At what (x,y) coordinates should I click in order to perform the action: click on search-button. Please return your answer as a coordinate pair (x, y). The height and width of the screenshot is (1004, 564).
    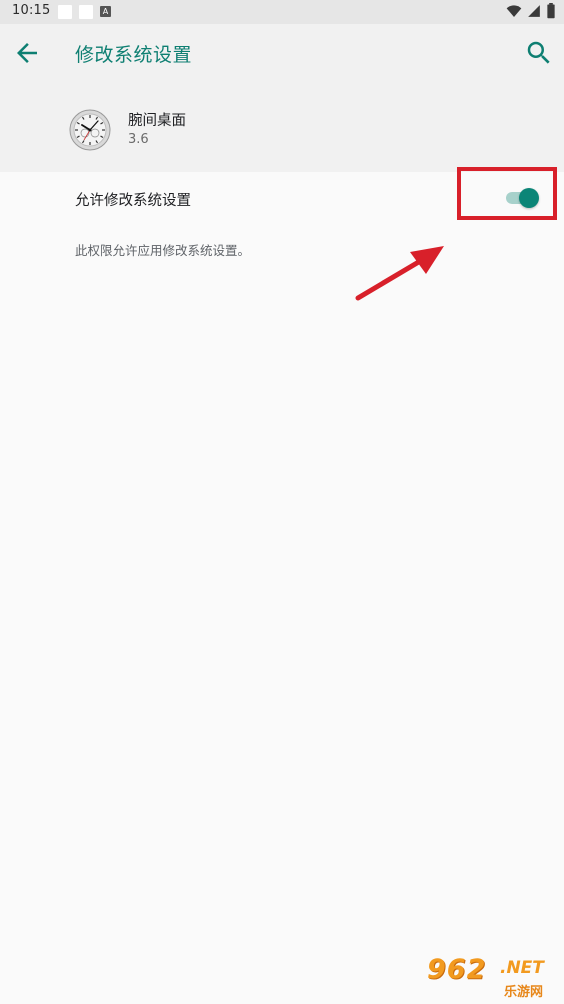
    Looking at the image, I should click on (539, 53).